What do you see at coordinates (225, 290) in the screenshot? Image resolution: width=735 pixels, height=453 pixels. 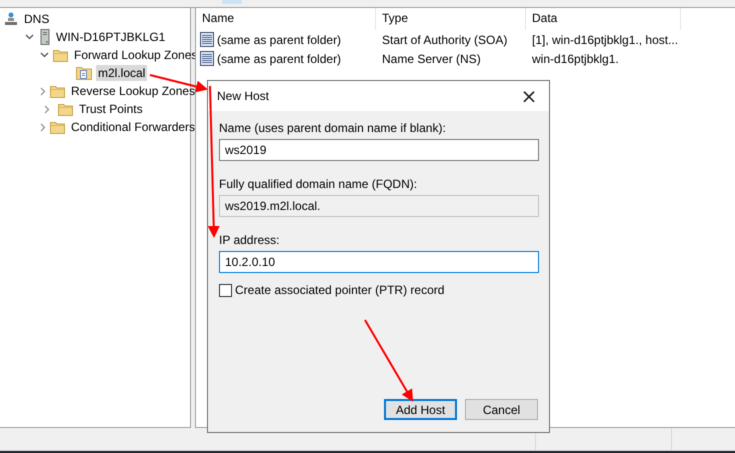 I see `checkbox` at bounding box center [225, 290].